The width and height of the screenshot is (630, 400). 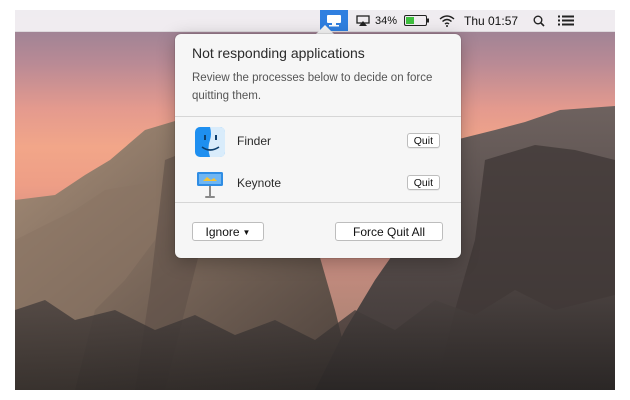 What do you see at coordinates (254, 141) in the screenshot?
I see `app-name-finder: Finder` at bounding box center [254, 141].